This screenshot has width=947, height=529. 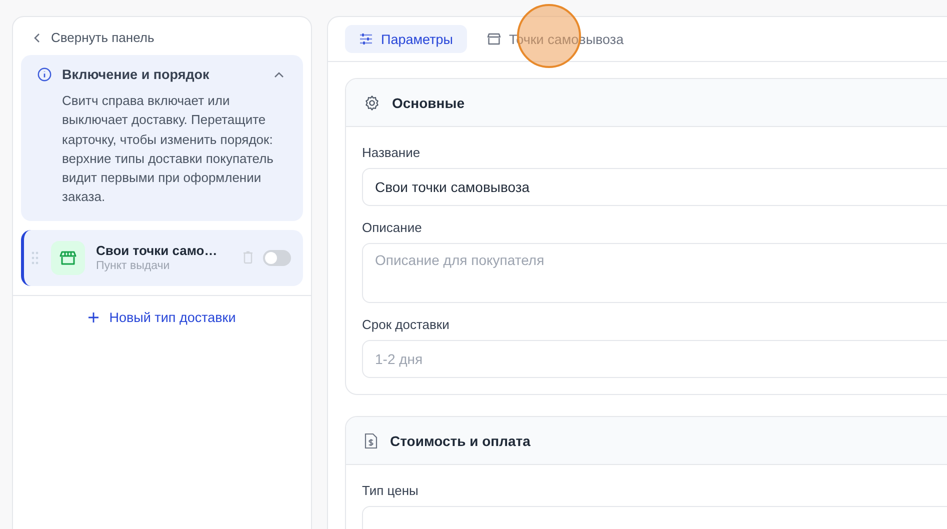 I want to click on field-label: Название, so click(x=392, y=152).